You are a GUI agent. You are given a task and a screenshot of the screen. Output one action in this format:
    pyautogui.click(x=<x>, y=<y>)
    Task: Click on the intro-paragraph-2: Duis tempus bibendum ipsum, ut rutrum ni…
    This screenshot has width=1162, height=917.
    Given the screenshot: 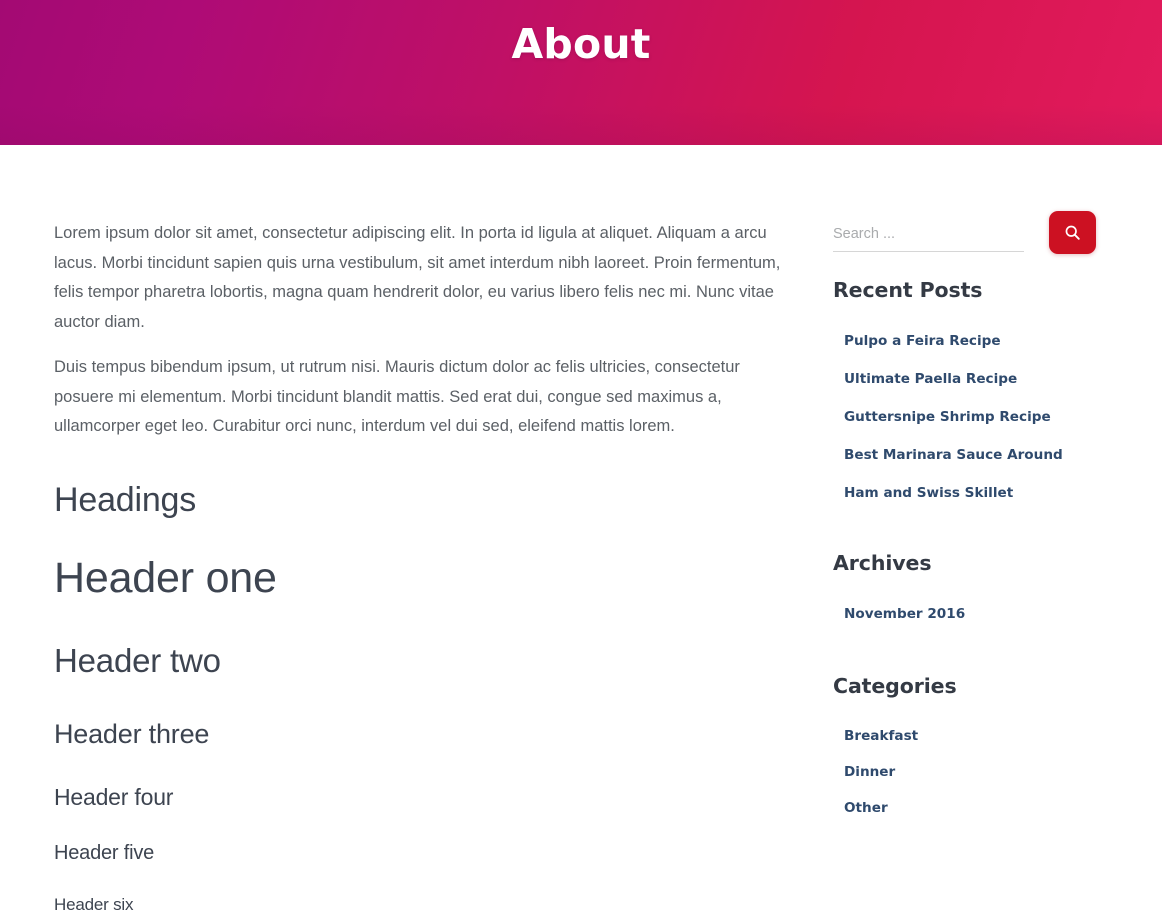 What is the action you would take?
    pyautogui.click(x=397, y=396)
    